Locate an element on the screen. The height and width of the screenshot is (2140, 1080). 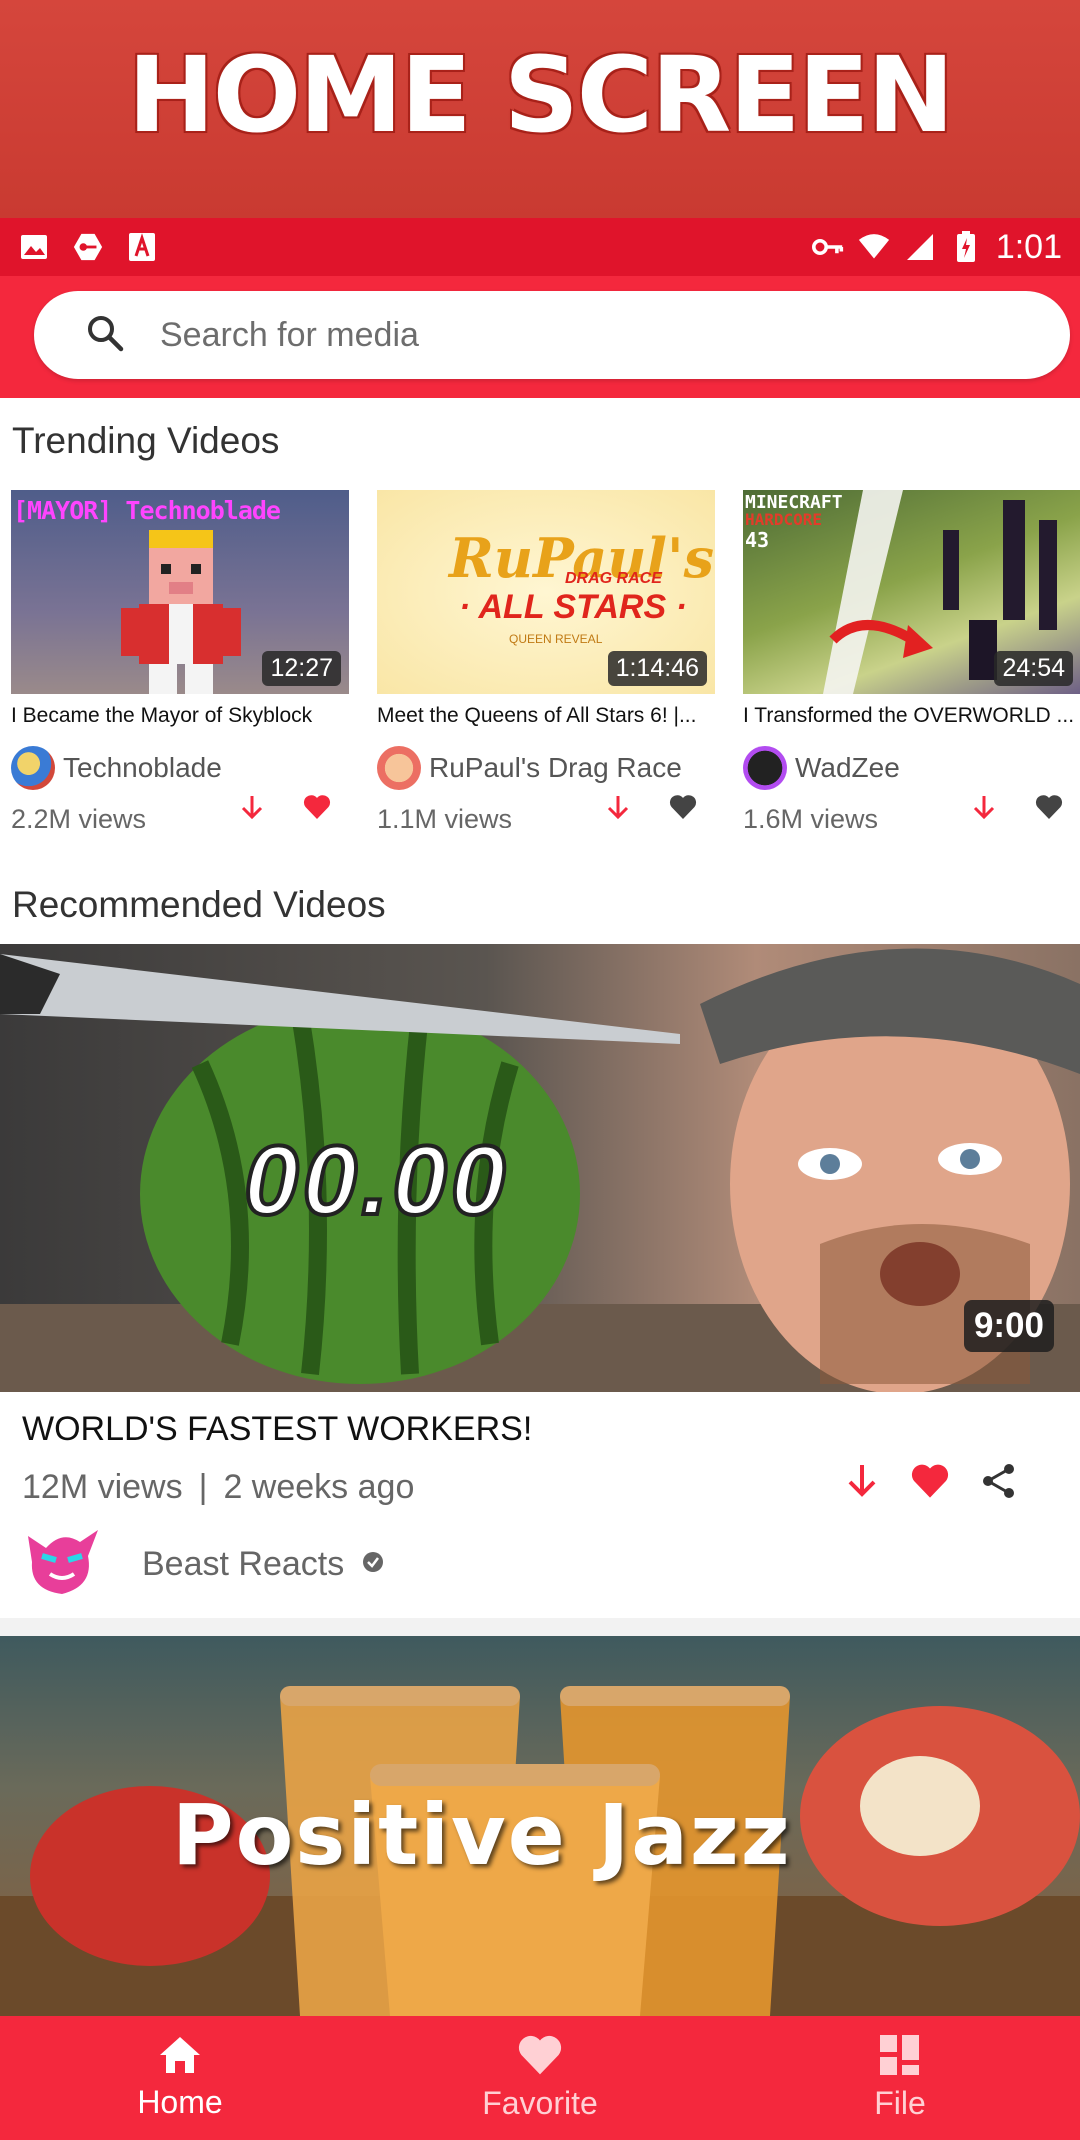
grid-icon is located at coordinates (900, 2057).